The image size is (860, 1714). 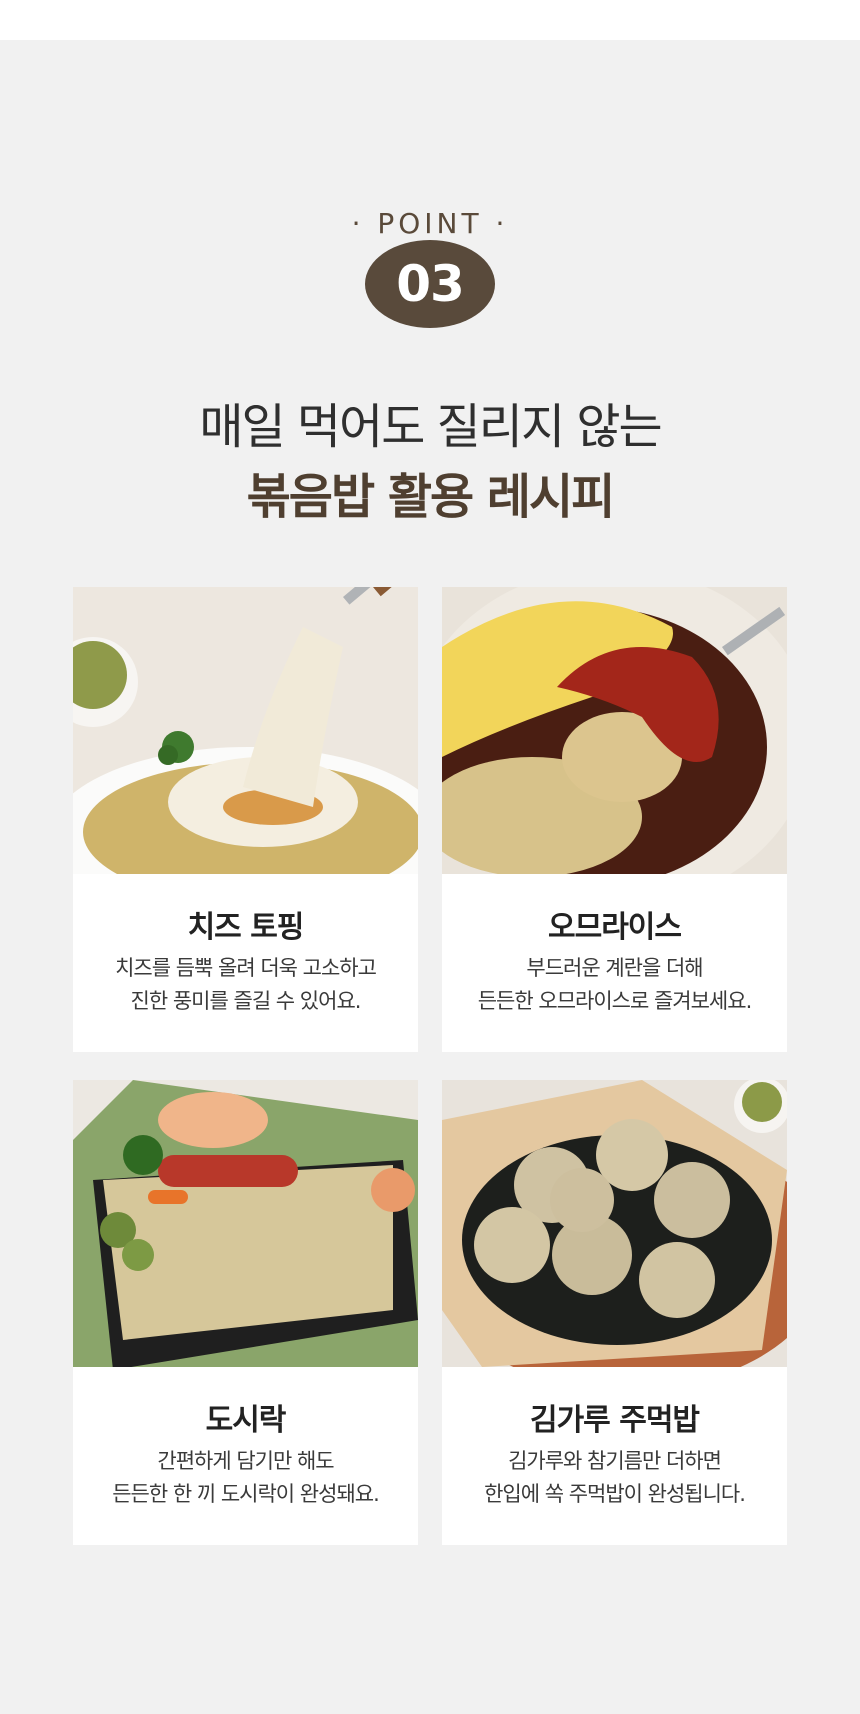 I want to click on point-label: · POINT ·, so click(x=430, y=223).